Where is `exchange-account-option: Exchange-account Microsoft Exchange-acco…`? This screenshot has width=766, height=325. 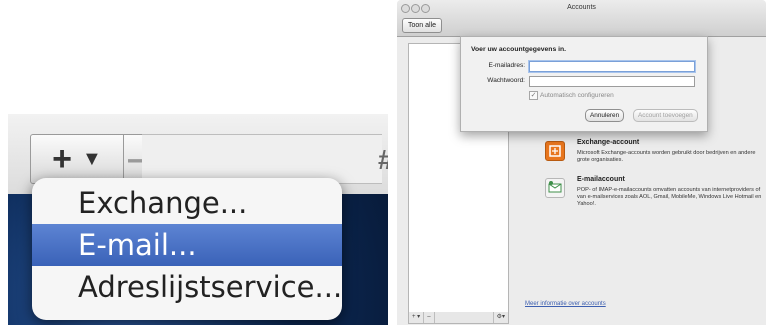 exchange-account-option: Exchange-account Microsoft Exchange-acco… is located at coordinates (652, 157).